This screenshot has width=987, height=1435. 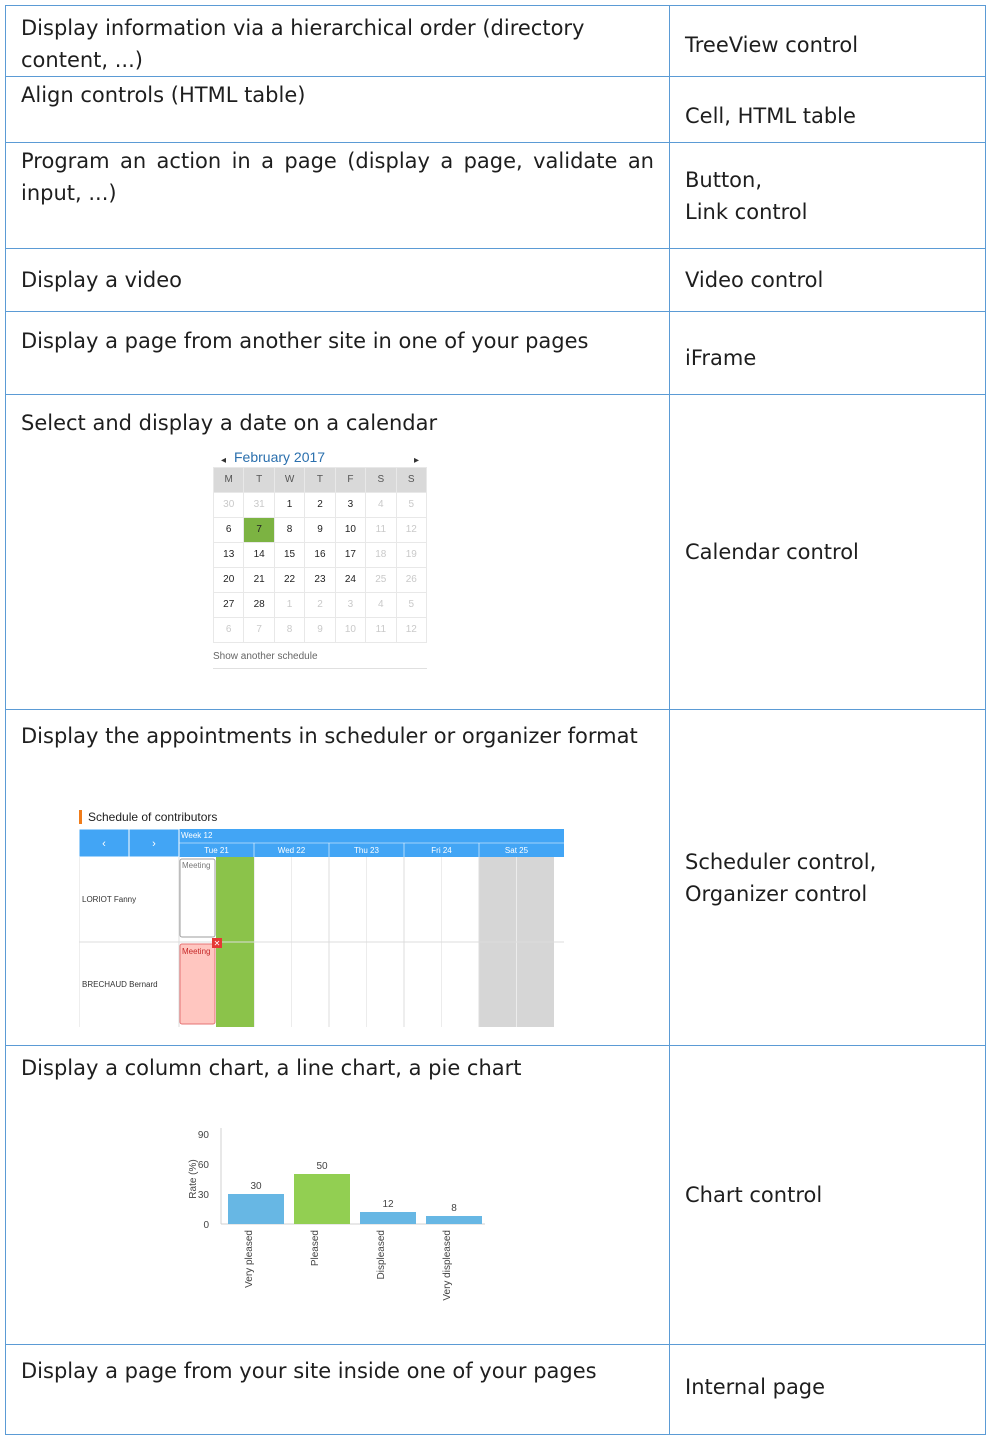 I want to click on calendar-day: 22, so click(x=289, y=580).